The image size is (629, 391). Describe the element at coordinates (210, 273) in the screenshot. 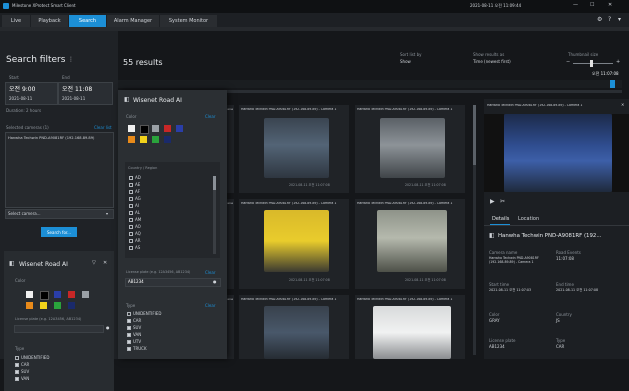

I see `clear-plate-link: Clear` at that location.